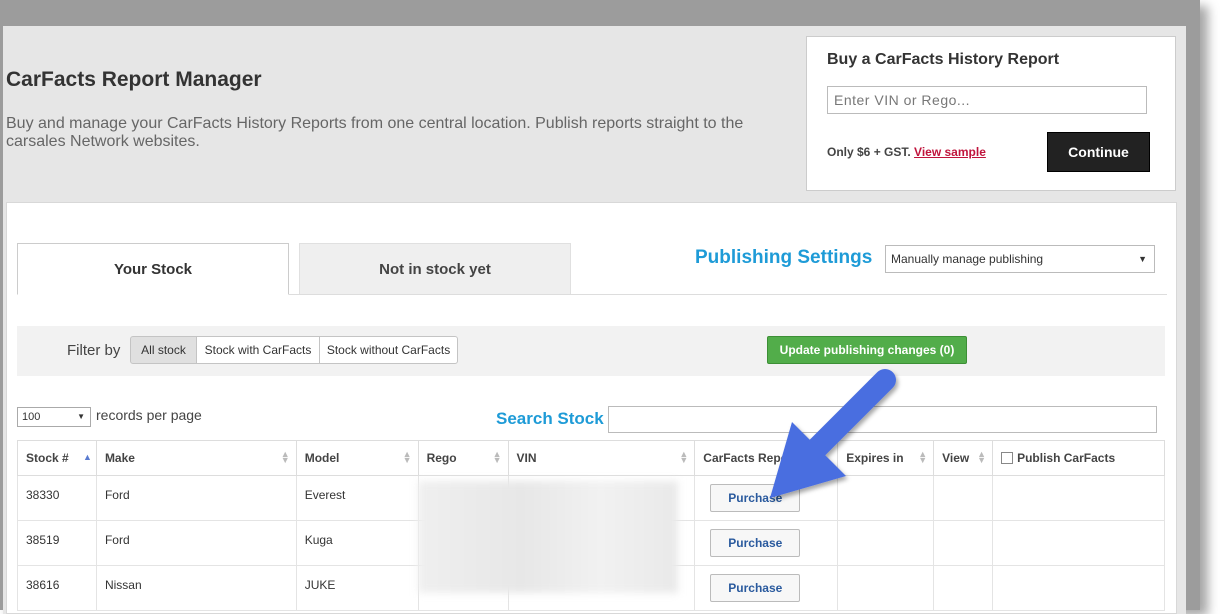  Describe the element at coordinates (357, 458) in the screenshot. I see `header-model: Model ▲ ▼` at that location.